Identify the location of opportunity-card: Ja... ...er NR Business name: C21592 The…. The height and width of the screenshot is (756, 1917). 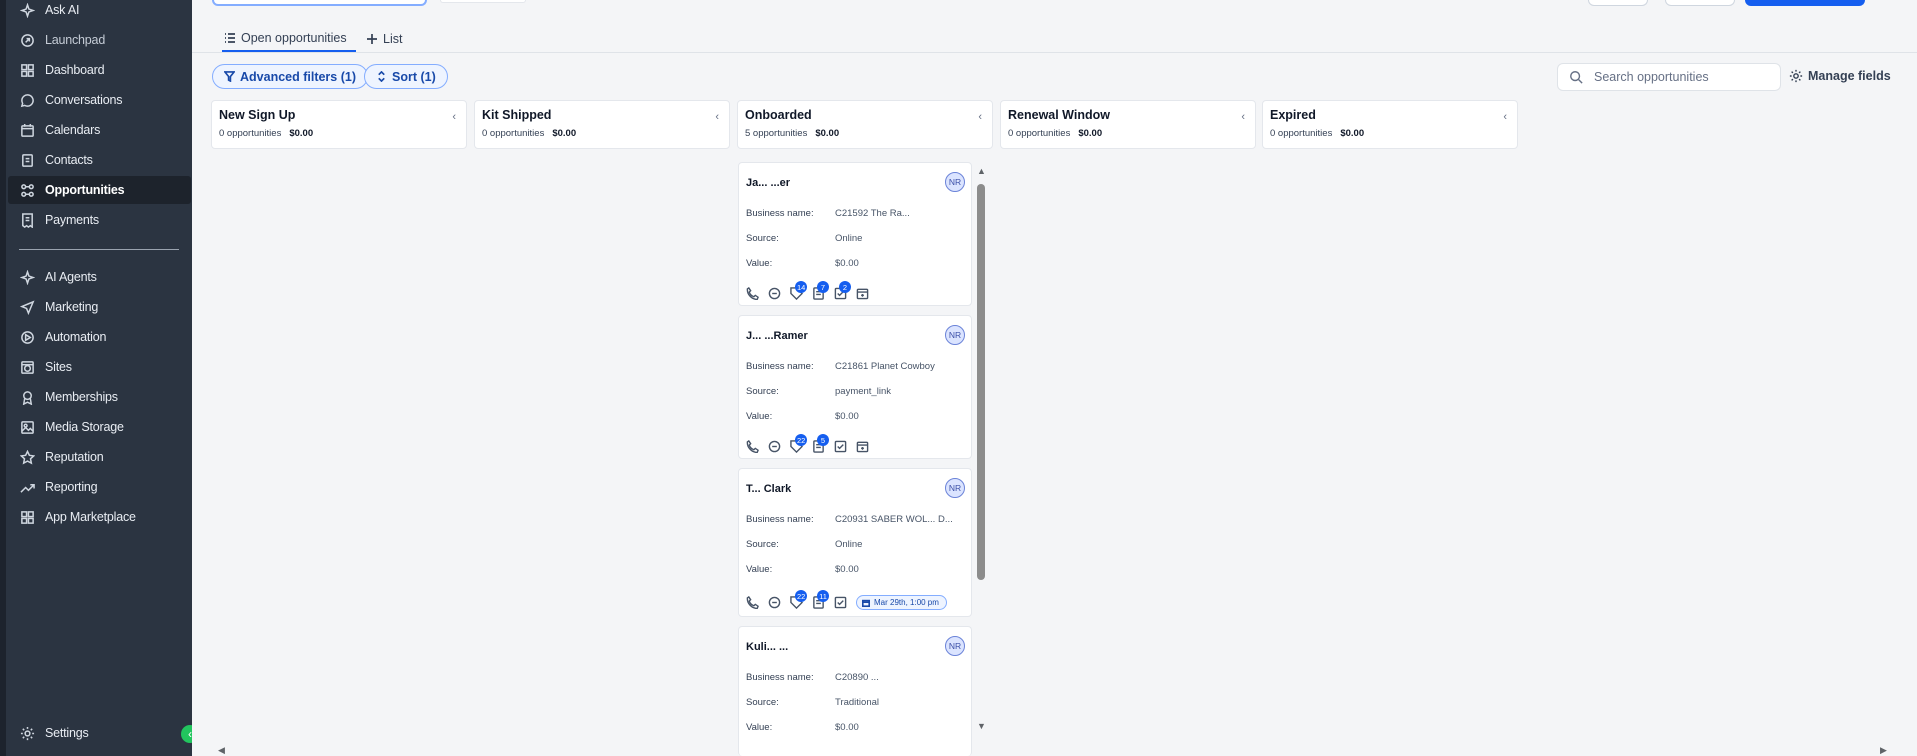
(855, 234).